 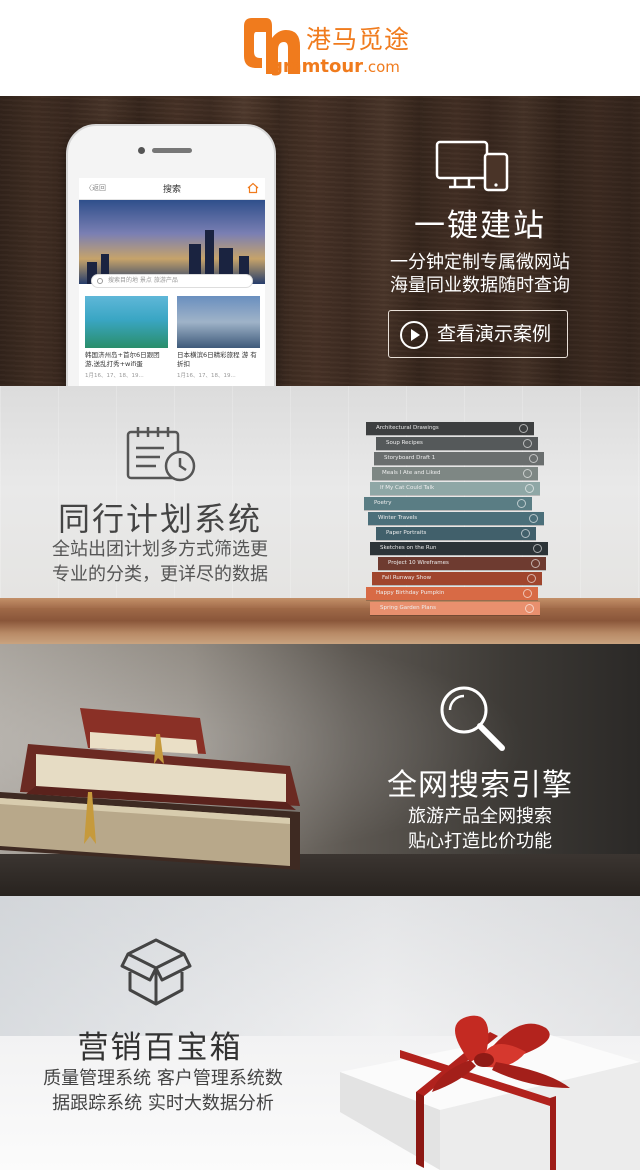 I want to click on subtitle-line: 据跟踪系统 实时大数据分析, so click(x=163, y=1103).